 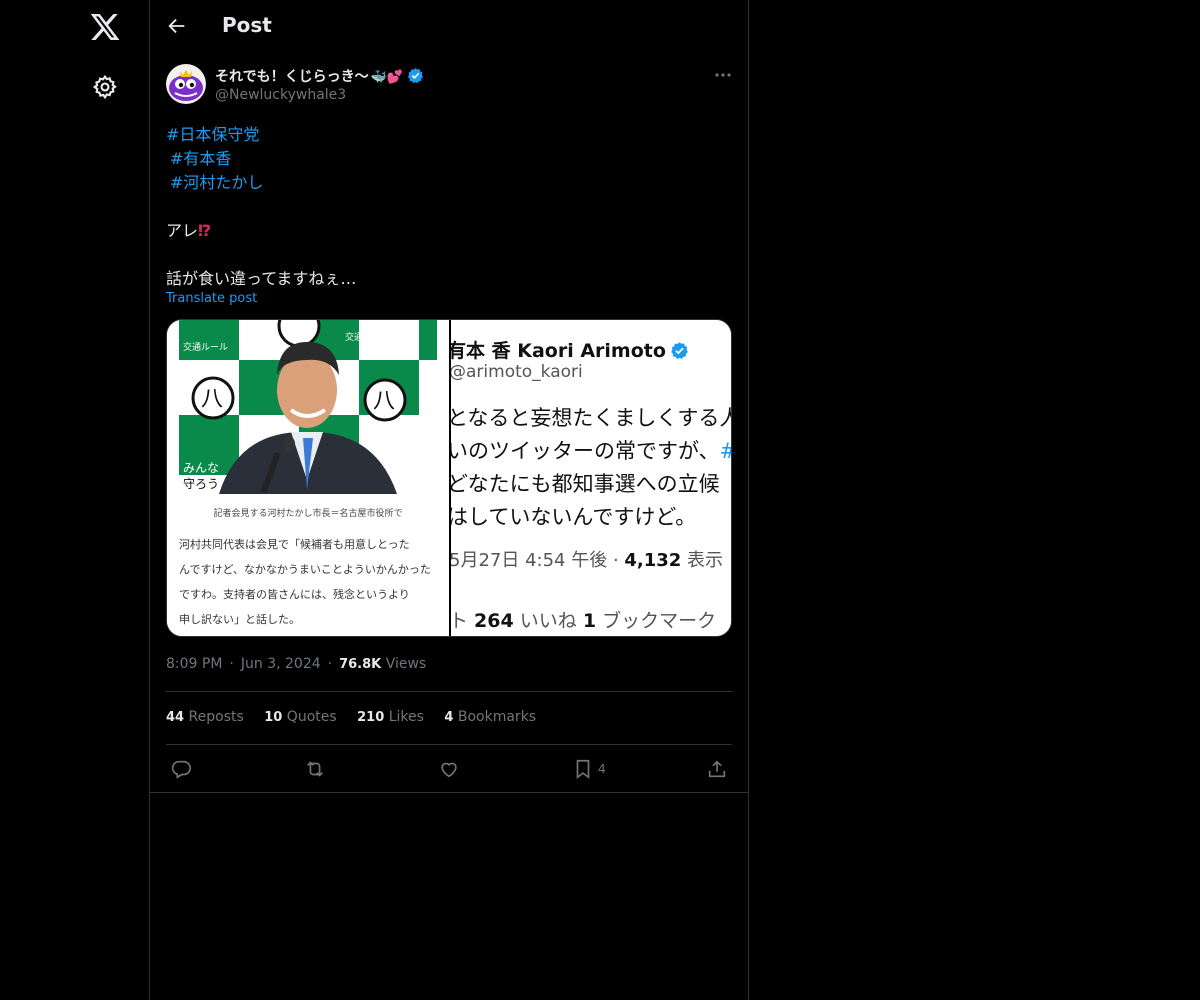 What do you see at coordinates (239, 619) in the screenshot?
I see `article-line: 申し訳ない」と話した。` at bounding box center [239, 619].